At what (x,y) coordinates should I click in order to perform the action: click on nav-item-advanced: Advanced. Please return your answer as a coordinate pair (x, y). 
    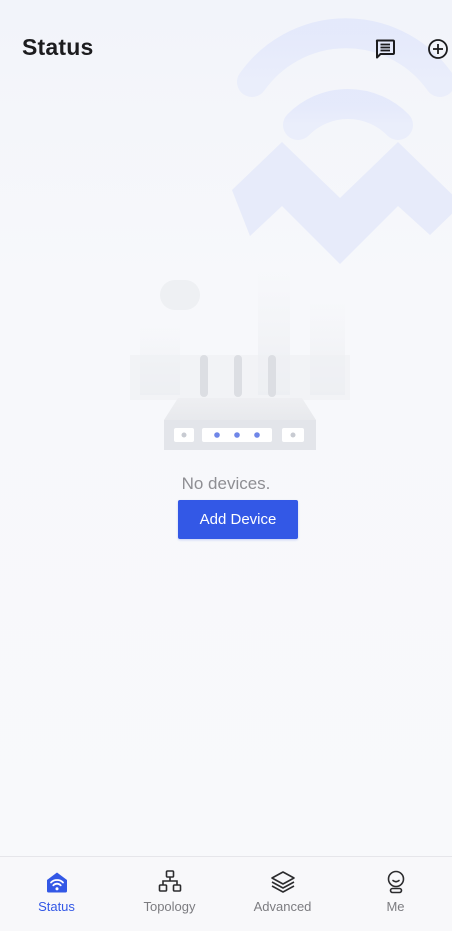
    Looking at the image, I should click on (282, 894).